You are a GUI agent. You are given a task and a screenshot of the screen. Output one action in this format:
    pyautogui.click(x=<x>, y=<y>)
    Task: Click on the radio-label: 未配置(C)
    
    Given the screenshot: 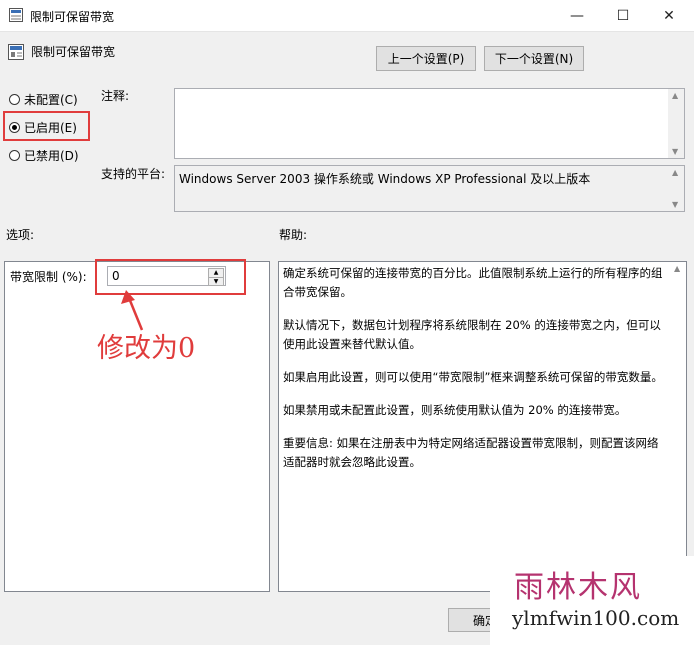 What is the action you would take?
    pyautogui.click(x=51, y=99)
    